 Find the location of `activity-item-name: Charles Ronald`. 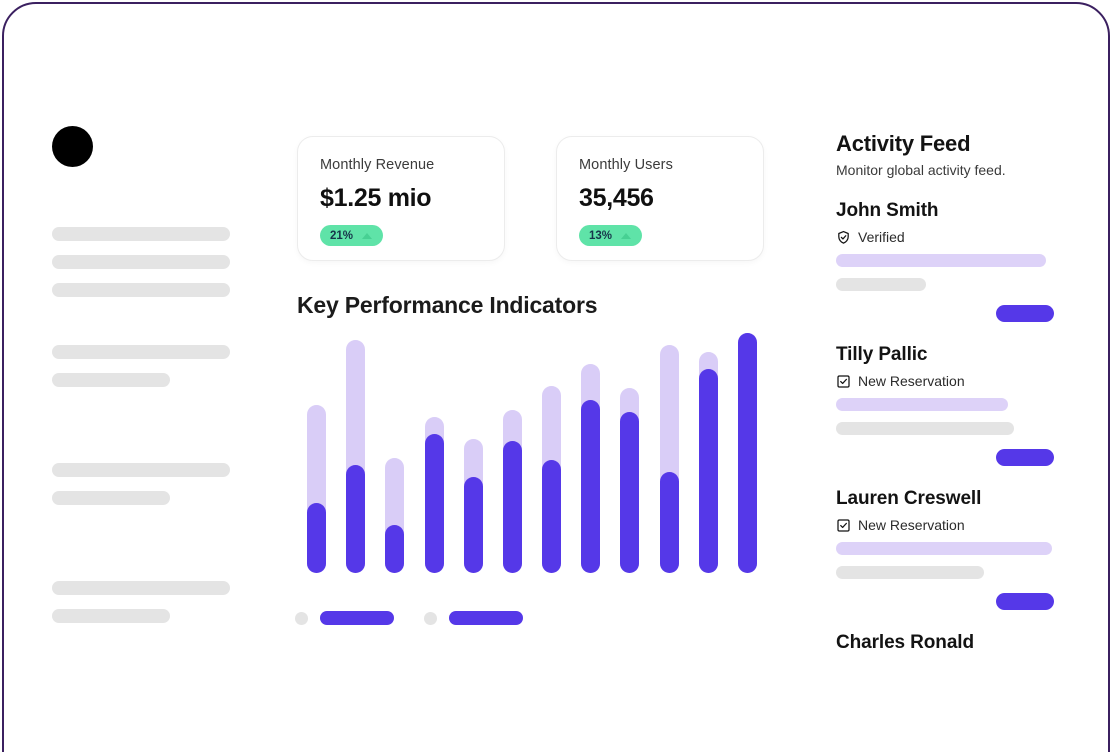

activity-item-name: Charles Ronald is located at coordinates (905, 642).